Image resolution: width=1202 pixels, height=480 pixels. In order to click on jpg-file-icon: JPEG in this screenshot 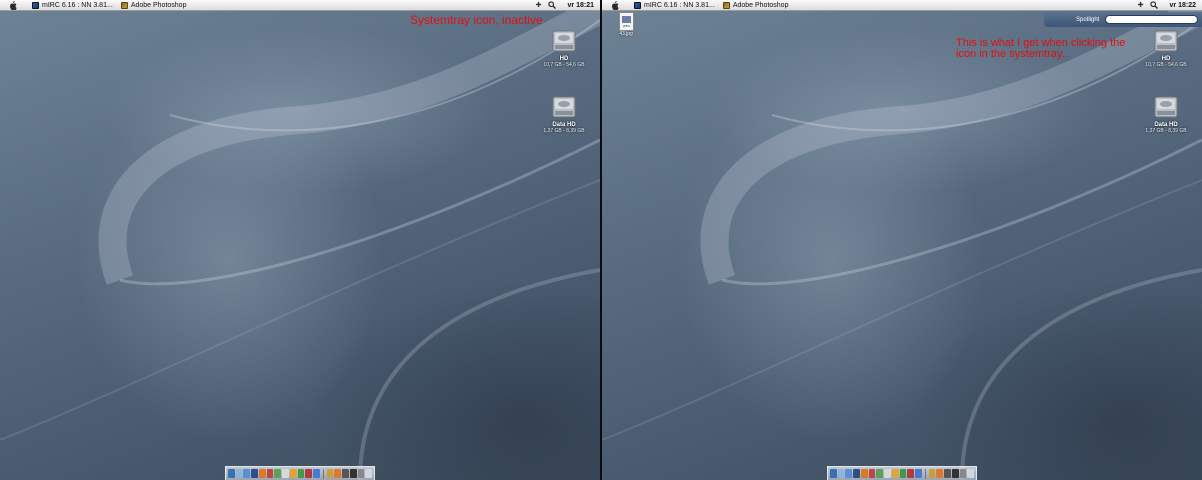, I will do `click(626, 21)`.